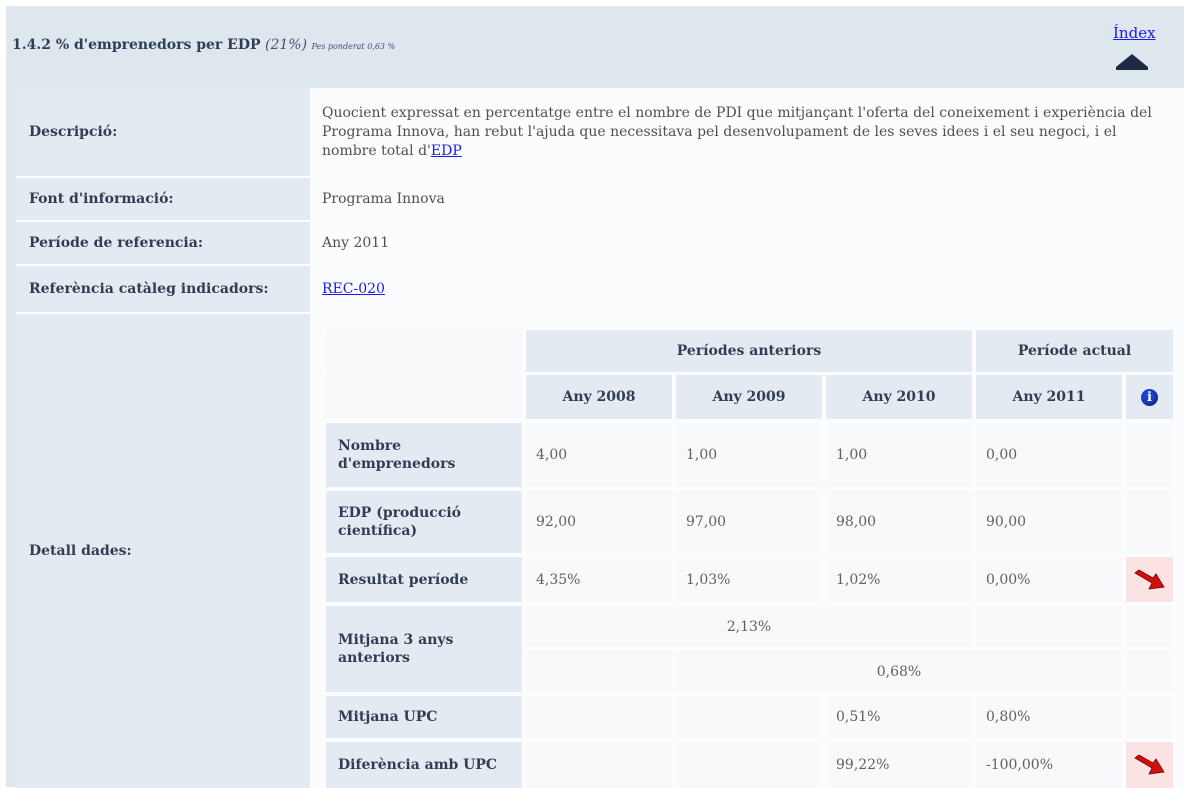 Image resolution: width=1190 pixels, height=788 pixels. Describe the element at coordinates (599, 455) in the screenshot. I see `cell-emprenedors-2008: 4,00` at that location.